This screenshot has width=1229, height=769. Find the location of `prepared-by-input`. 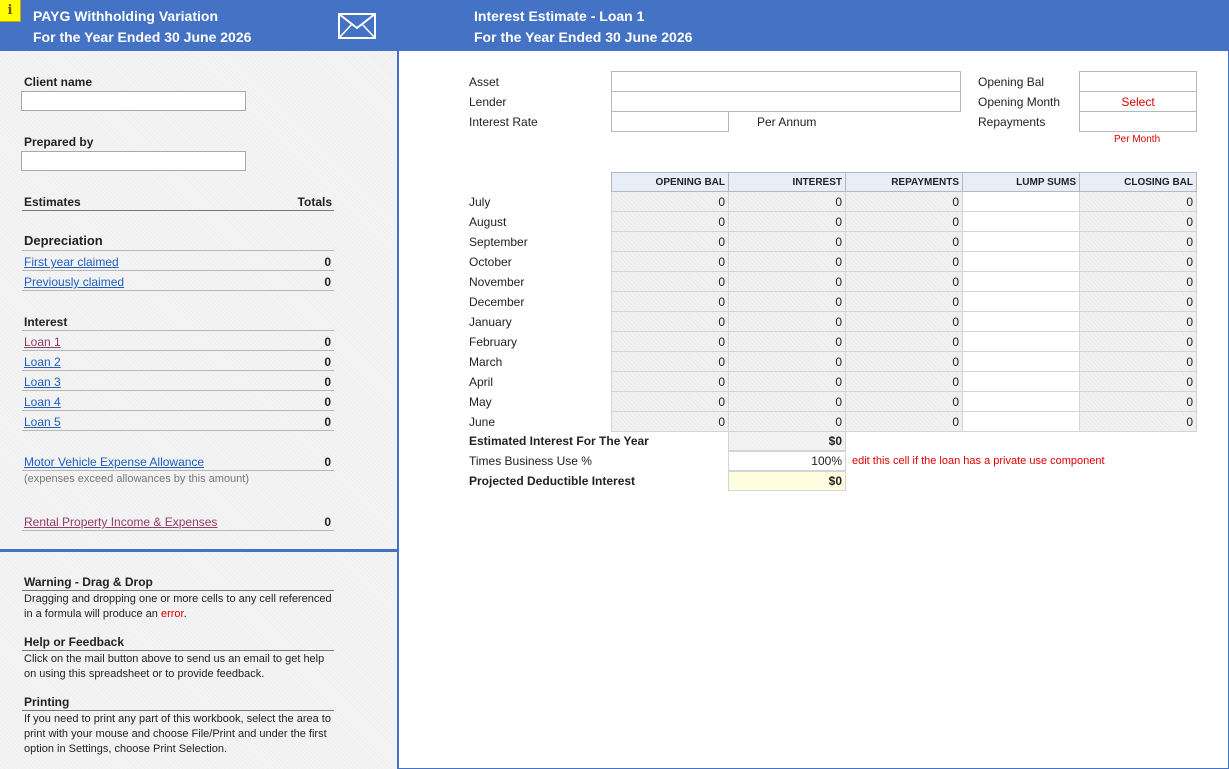

prepared-by-input is located at coordinates (133, 161).